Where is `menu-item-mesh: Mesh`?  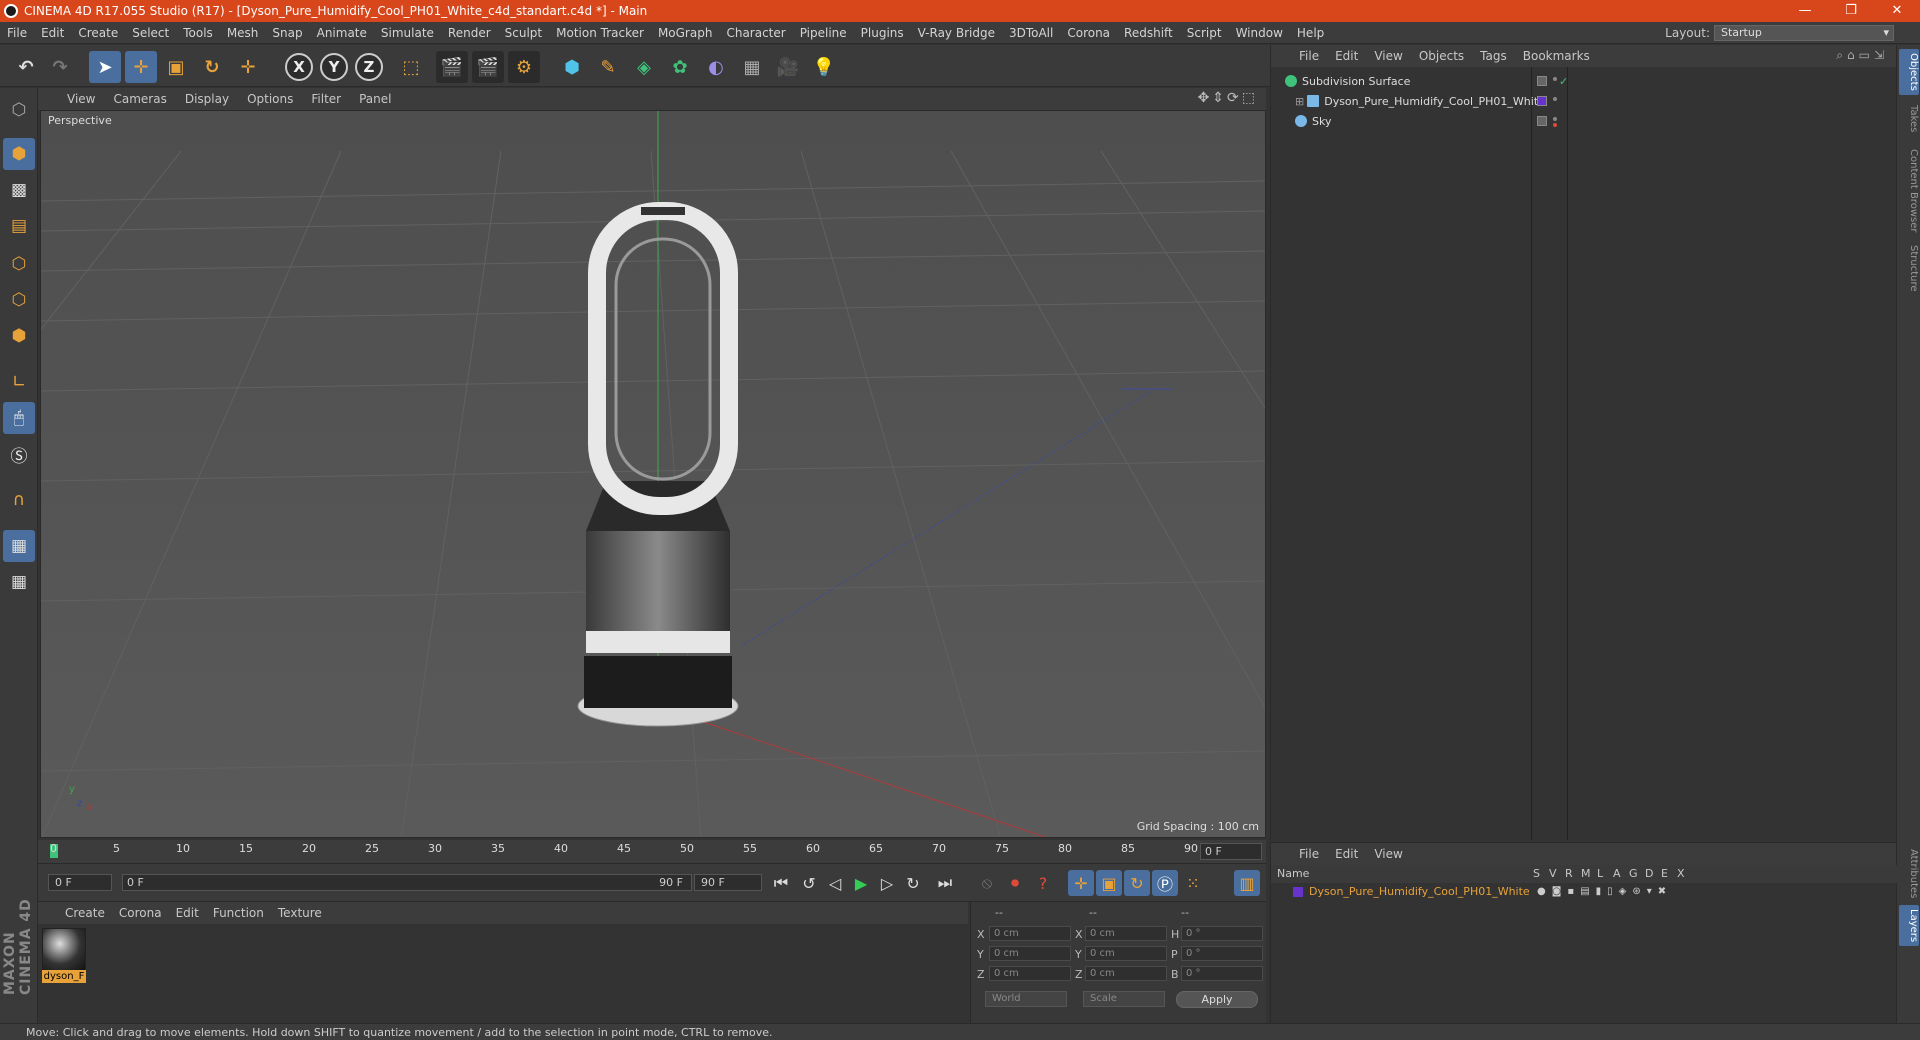 menu-item-mesh: Mesh is located at coordinates (243, 33).